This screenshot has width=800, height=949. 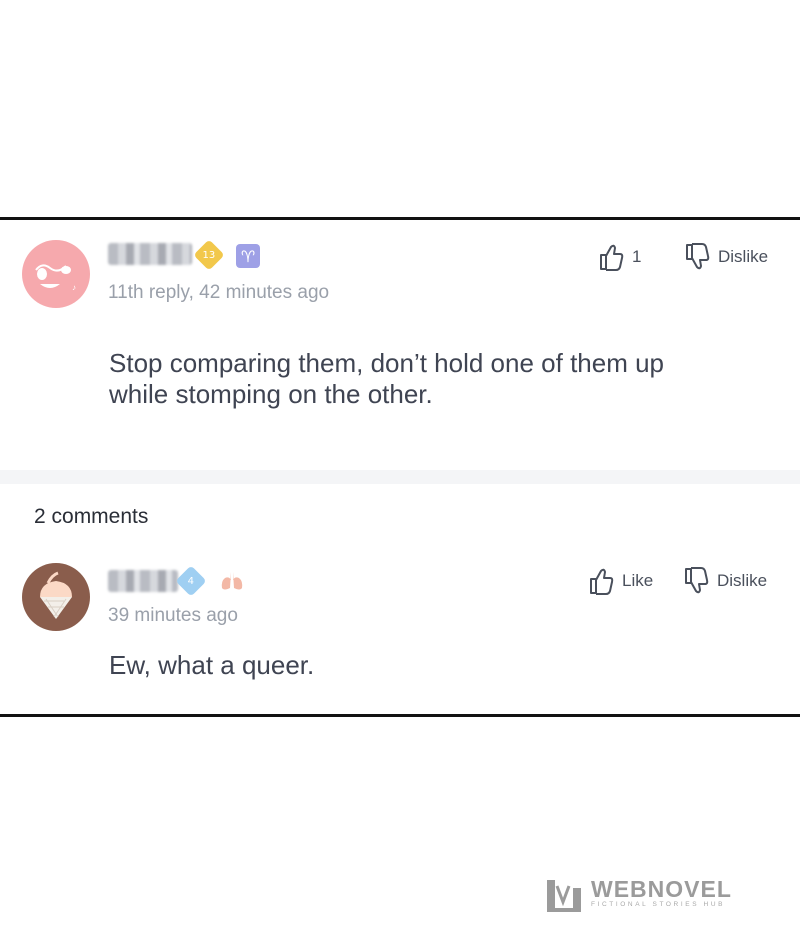 What do you see at coordinates (209, 255) in the screenshot?
I see `reply-level-badge: 13` at bounding box center [209, 255].